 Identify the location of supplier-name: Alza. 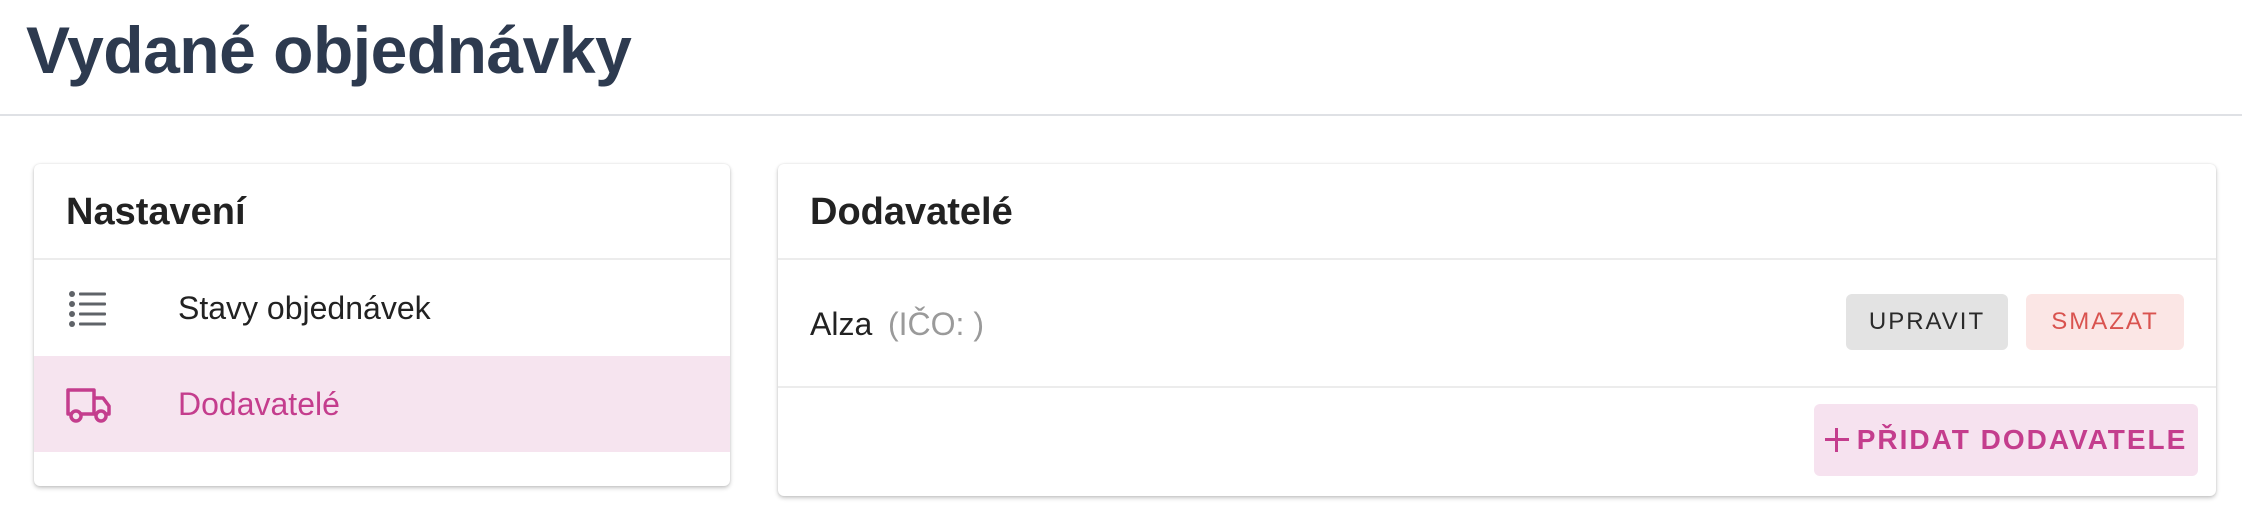
(841, 324).